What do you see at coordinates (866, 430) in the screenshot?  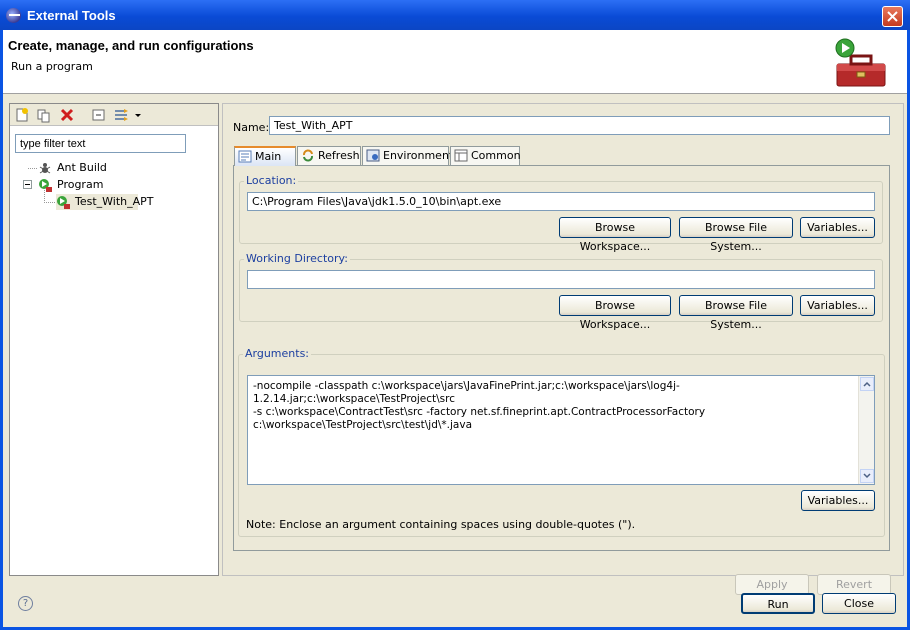 I see `arguments-scrollbar` at bounding box center [866, 430].